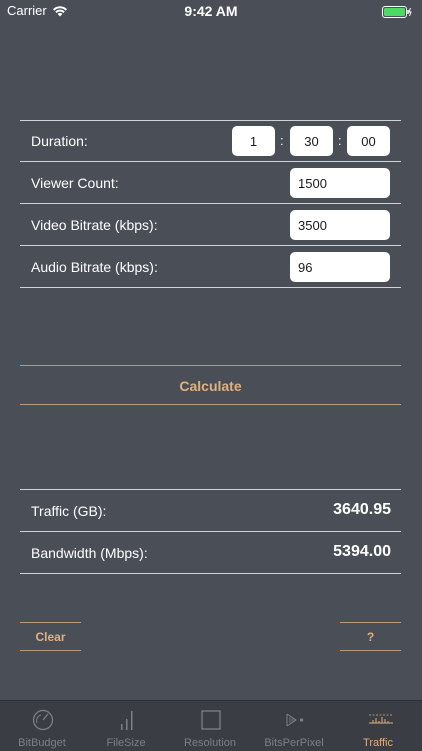 This screenshot has height=751, width=422. I want to click on tab-filesize: FileSize, so click(126, 726).